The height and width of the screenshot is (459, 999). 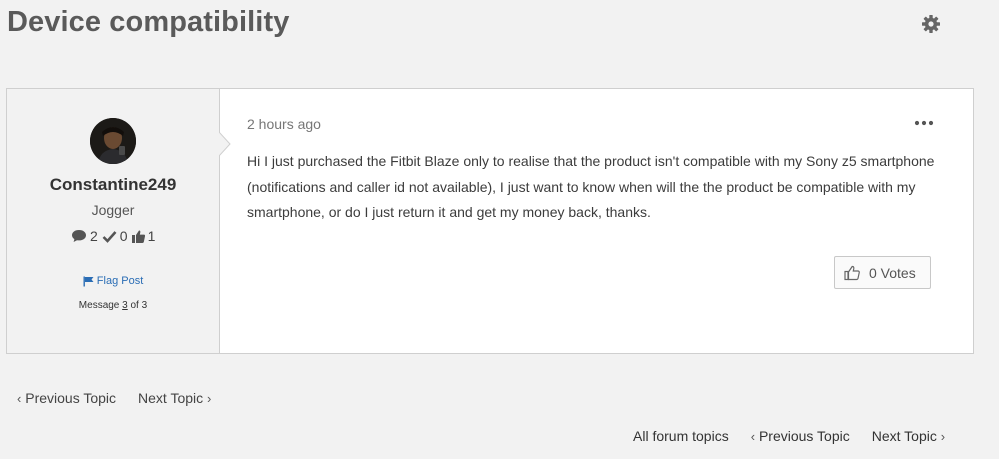 I want to click on gear-icon, so click(x=931, y=24).